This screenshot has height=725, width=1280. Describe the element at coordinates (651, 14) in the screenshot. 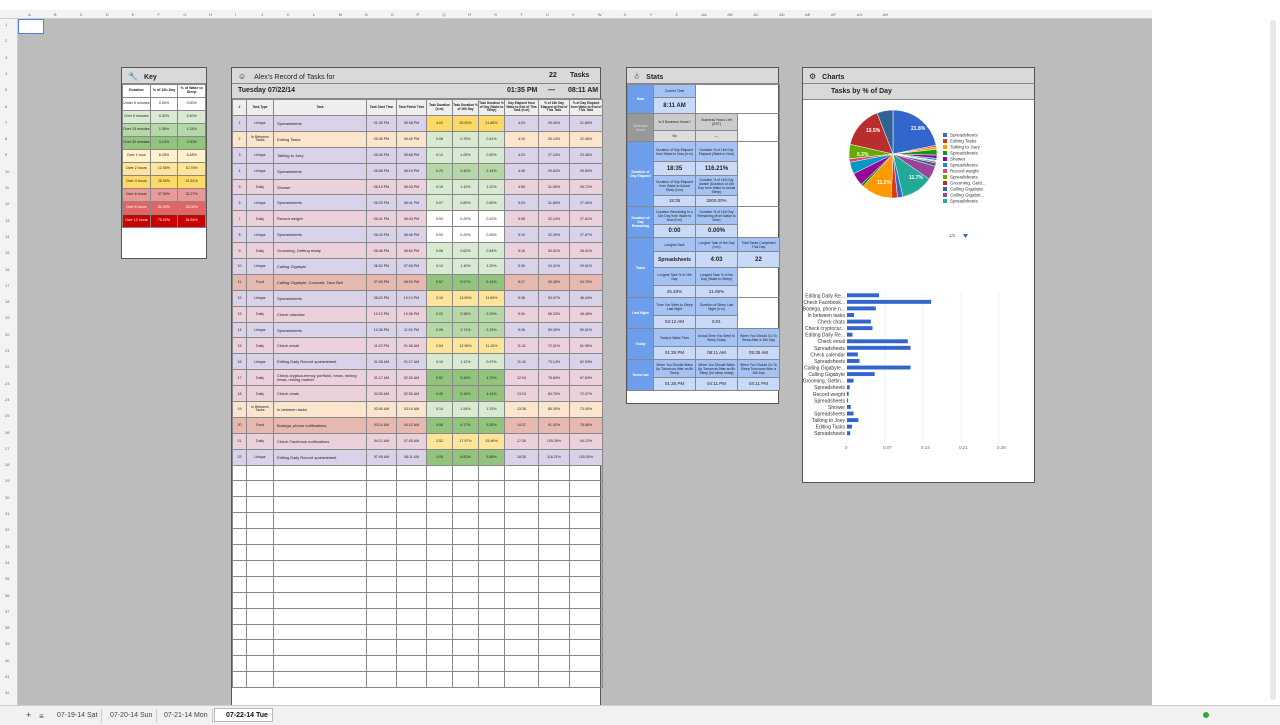

I see `column-header: Y` at that location.